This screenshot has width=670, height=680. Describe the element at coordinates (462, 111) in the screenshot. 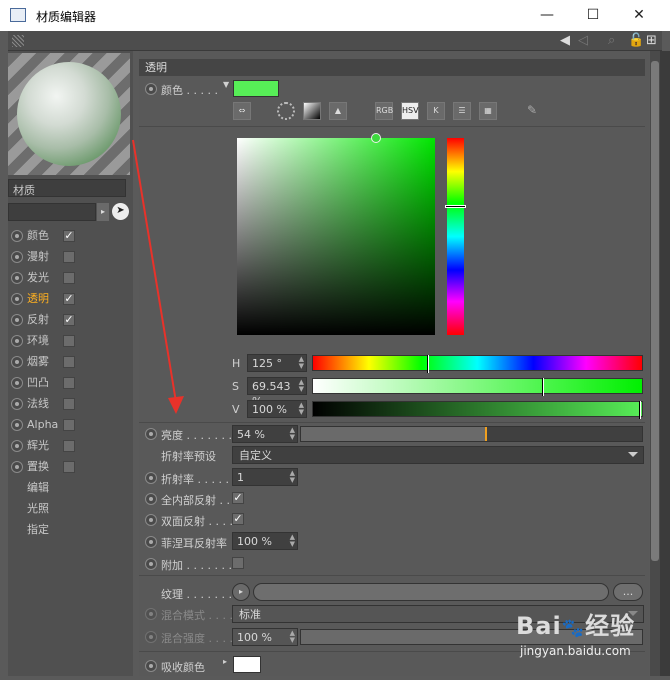

I see `mixer-icon: ☰` at that location.